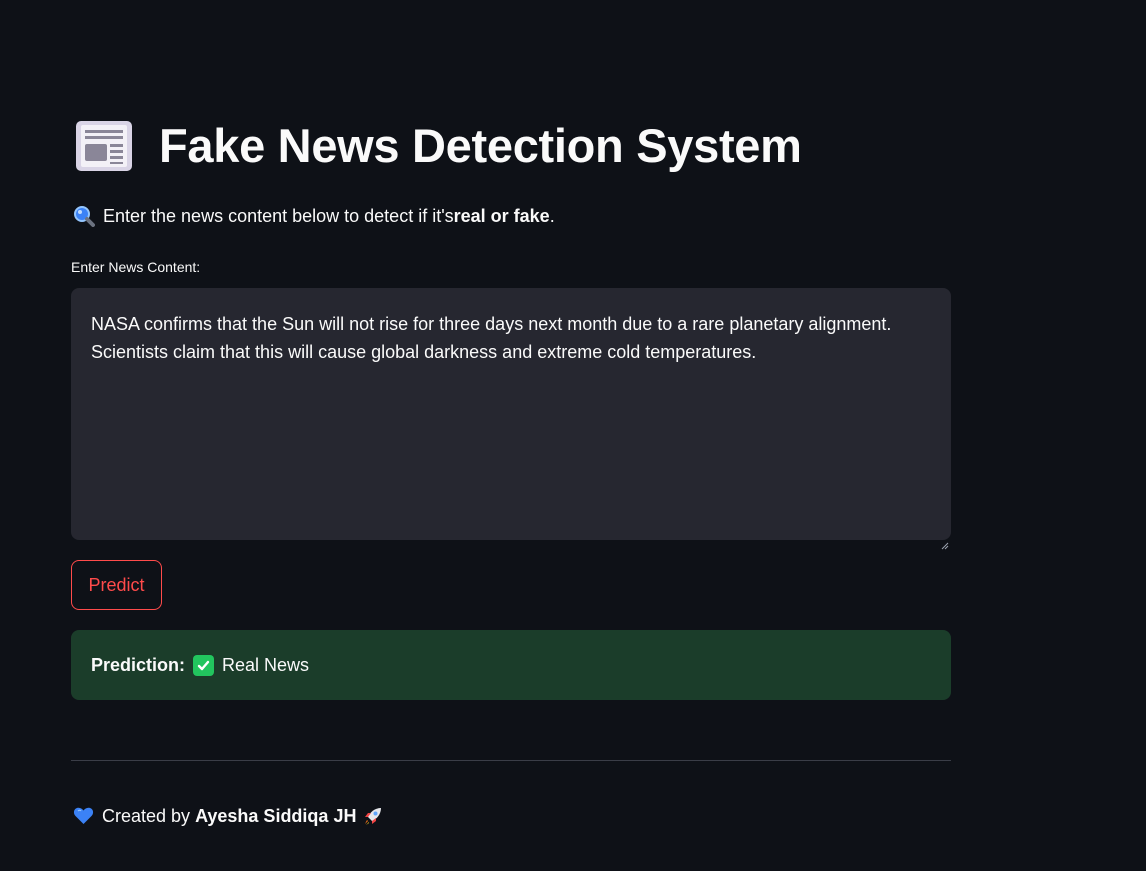 Image resolution: width=1146 pixels, height=871 pixels. Describe the element at coordinates (511, 665) in the screenshot. I see `prediction-result: Prediction: Real News` at that location.